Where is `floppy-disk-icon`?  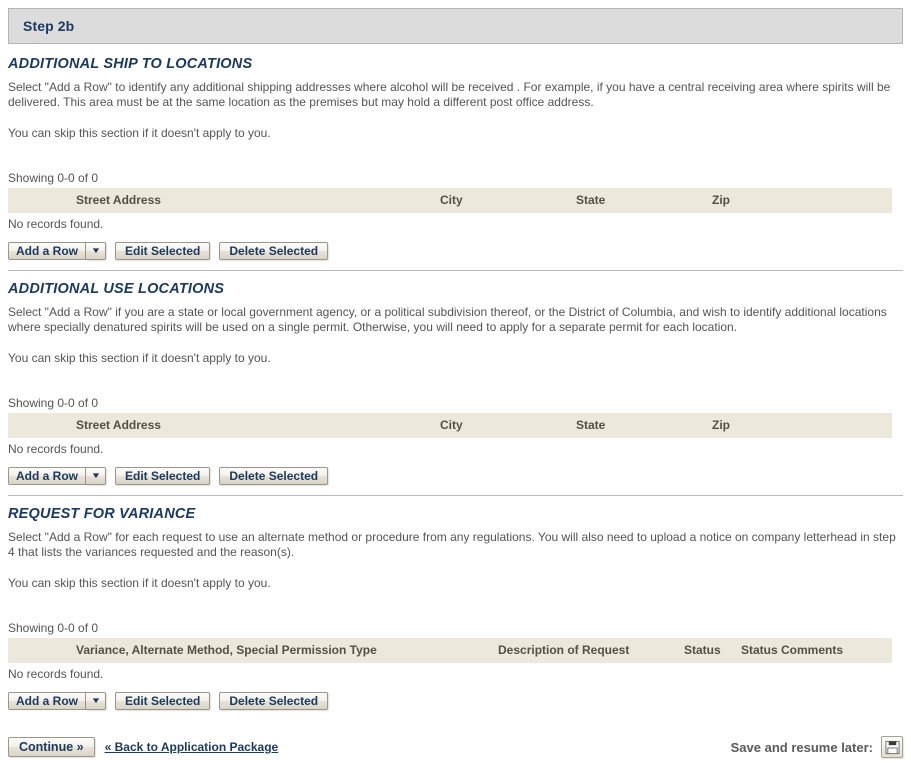 floppy-disk-icon is located at coordinates (892, 747).